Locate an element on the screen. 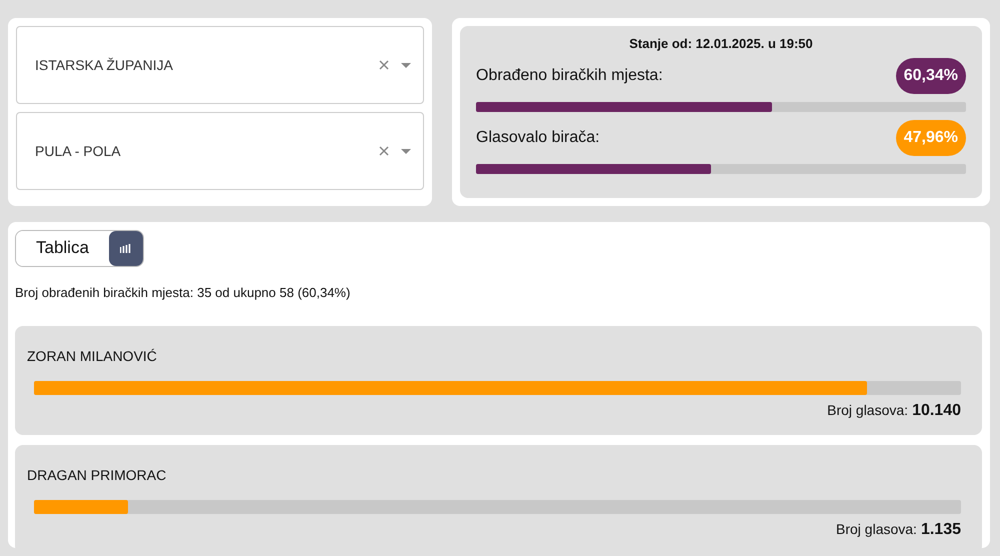 The image size is (1000, 556). stat-label: Glasovalo birača: is located at coordinates (538, 138).